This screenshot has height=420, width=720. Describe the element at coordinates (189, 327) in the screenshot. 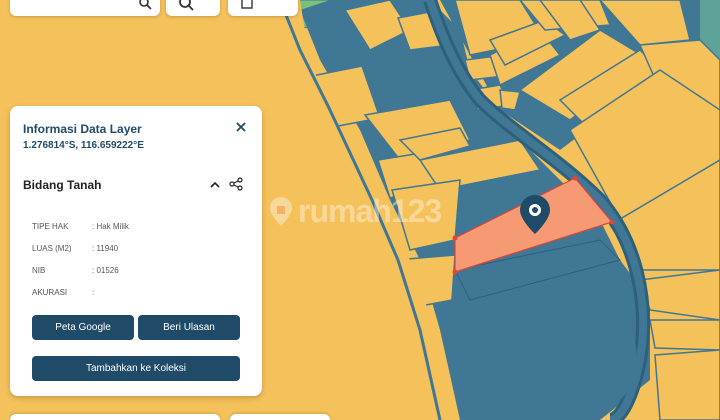

I see `review-button: Beri Ulasan` at that location.